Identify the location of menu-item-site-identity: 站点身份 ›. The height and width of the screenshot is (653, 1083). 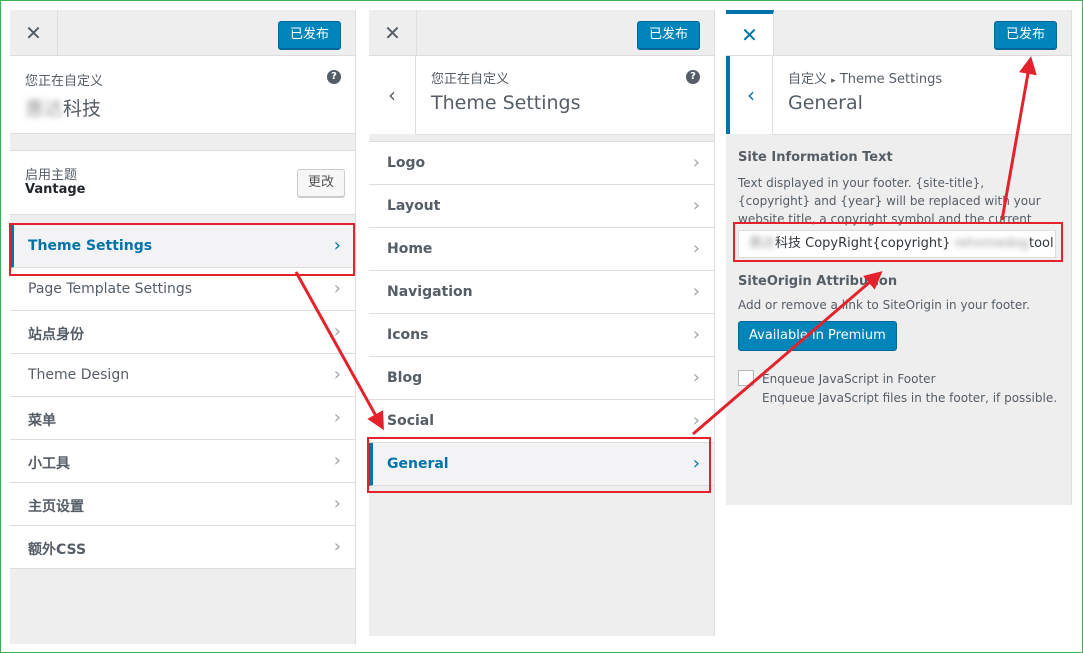
(182, 332).